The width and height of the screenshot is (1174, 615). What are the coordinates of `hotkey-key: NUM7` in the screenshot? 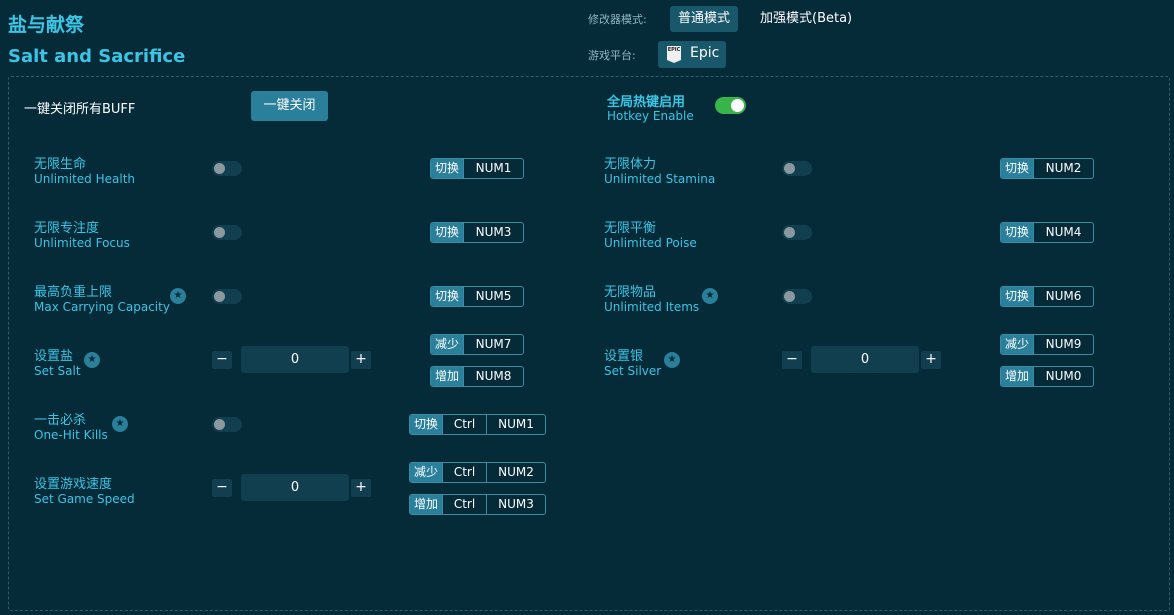 It's located at (493, 344).